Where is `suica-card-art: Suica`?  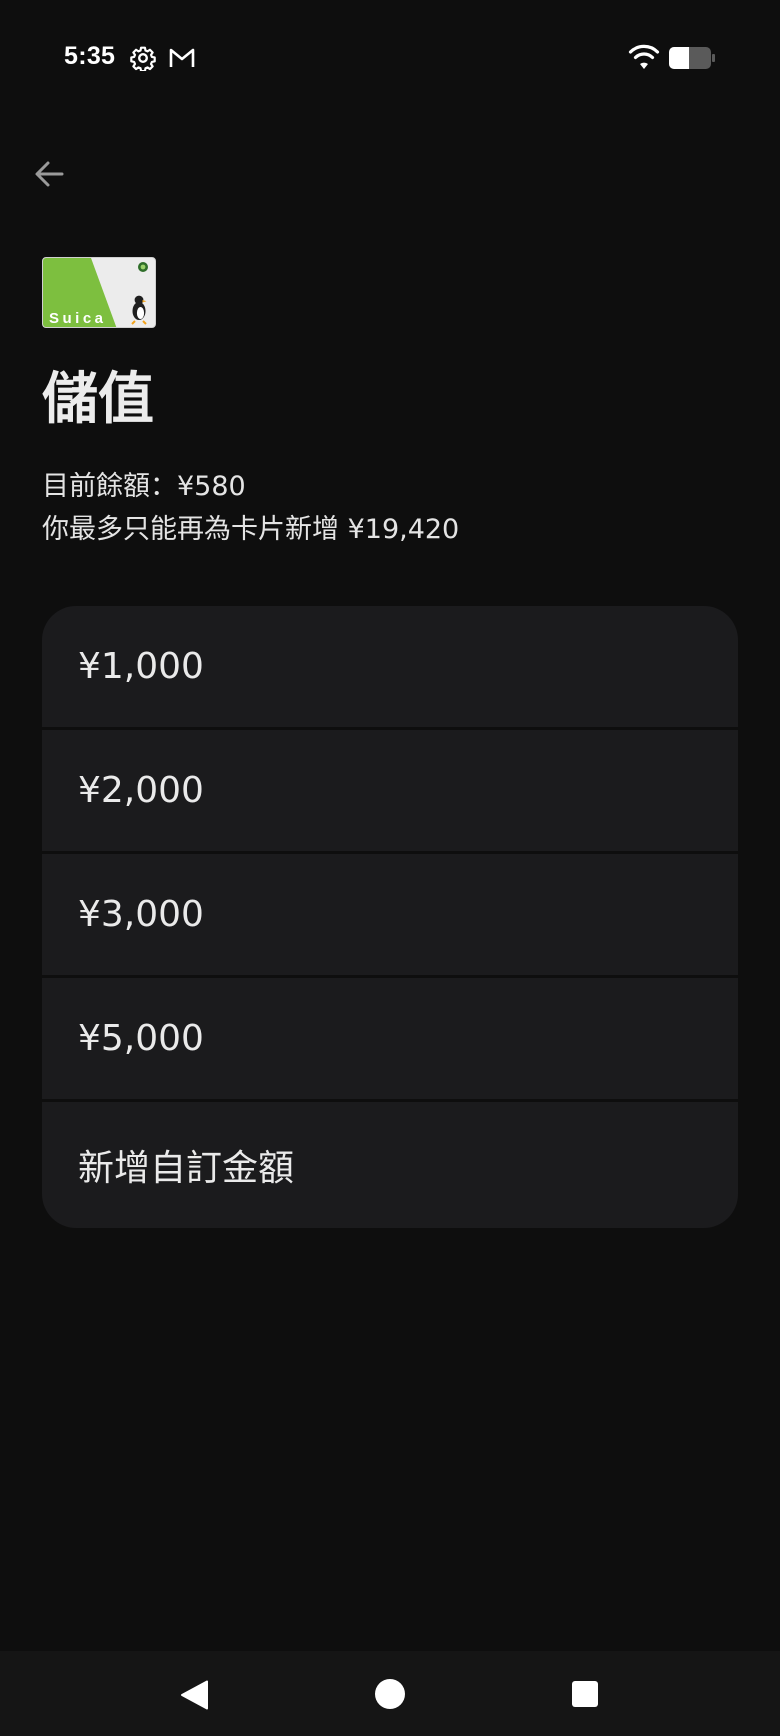
suica-card-art: Suica is located at coordinates (99, 292).